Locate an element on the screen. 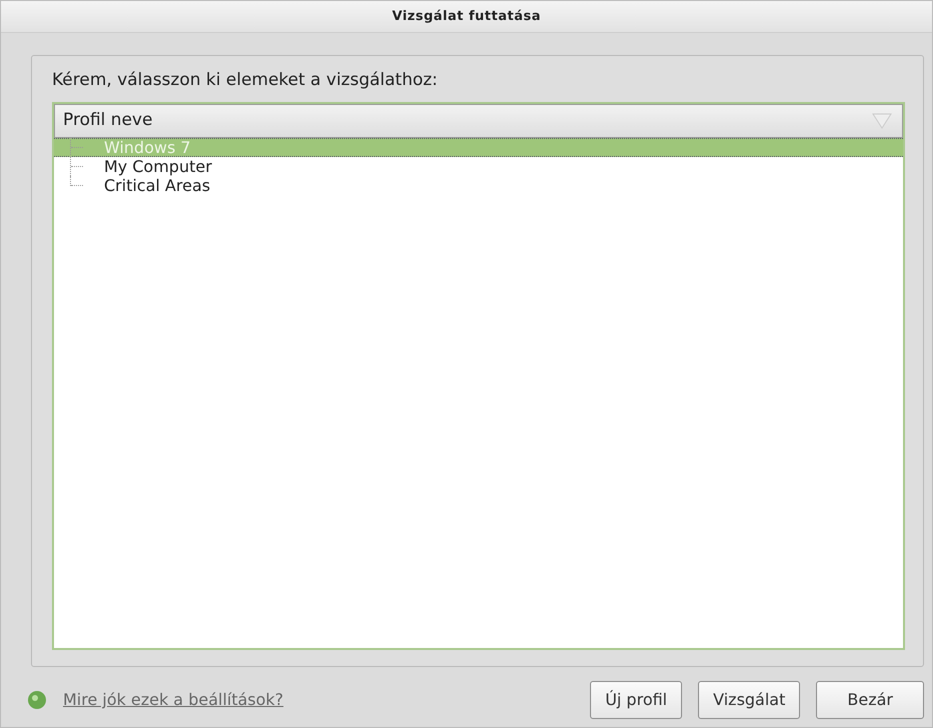 Image resolution: width=933 pixels, height=728 pixels. tree-item: My Computer is located at coordinates (478, 166).